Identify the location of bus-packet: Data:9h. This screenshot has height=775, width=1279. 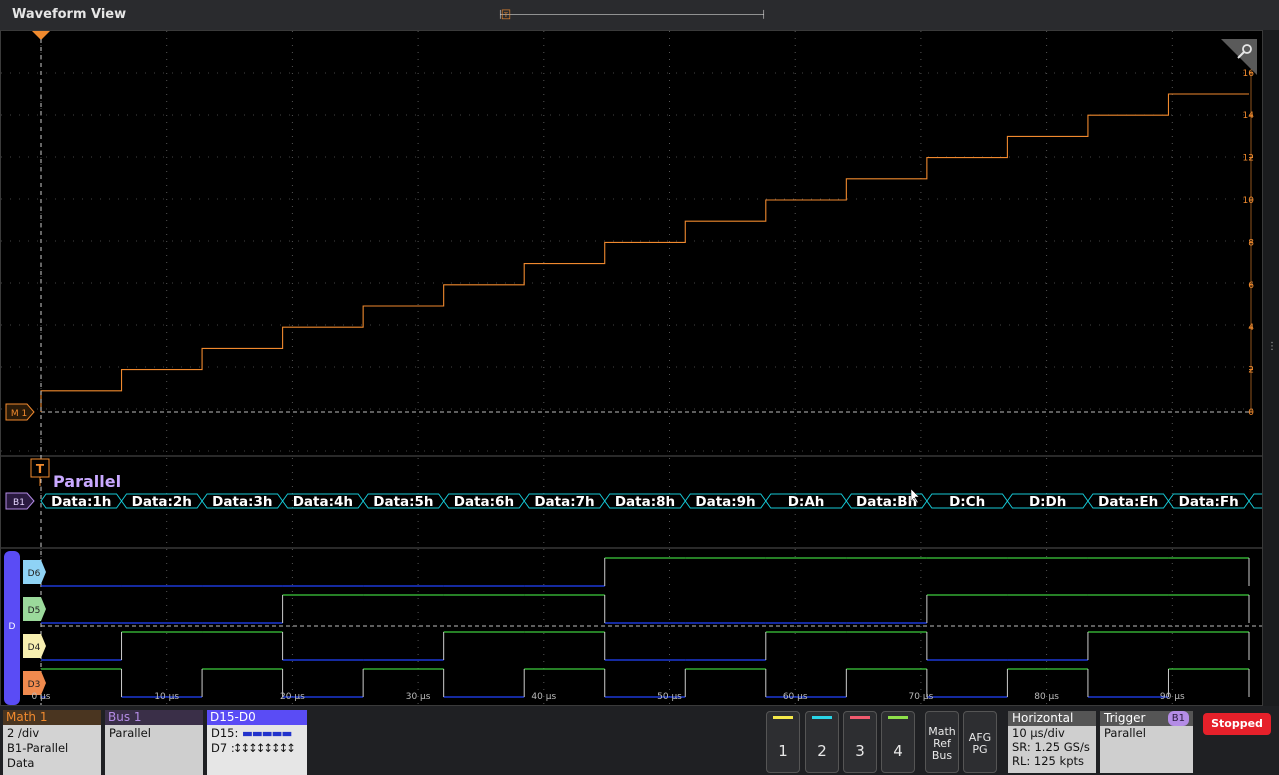
(725, 501).